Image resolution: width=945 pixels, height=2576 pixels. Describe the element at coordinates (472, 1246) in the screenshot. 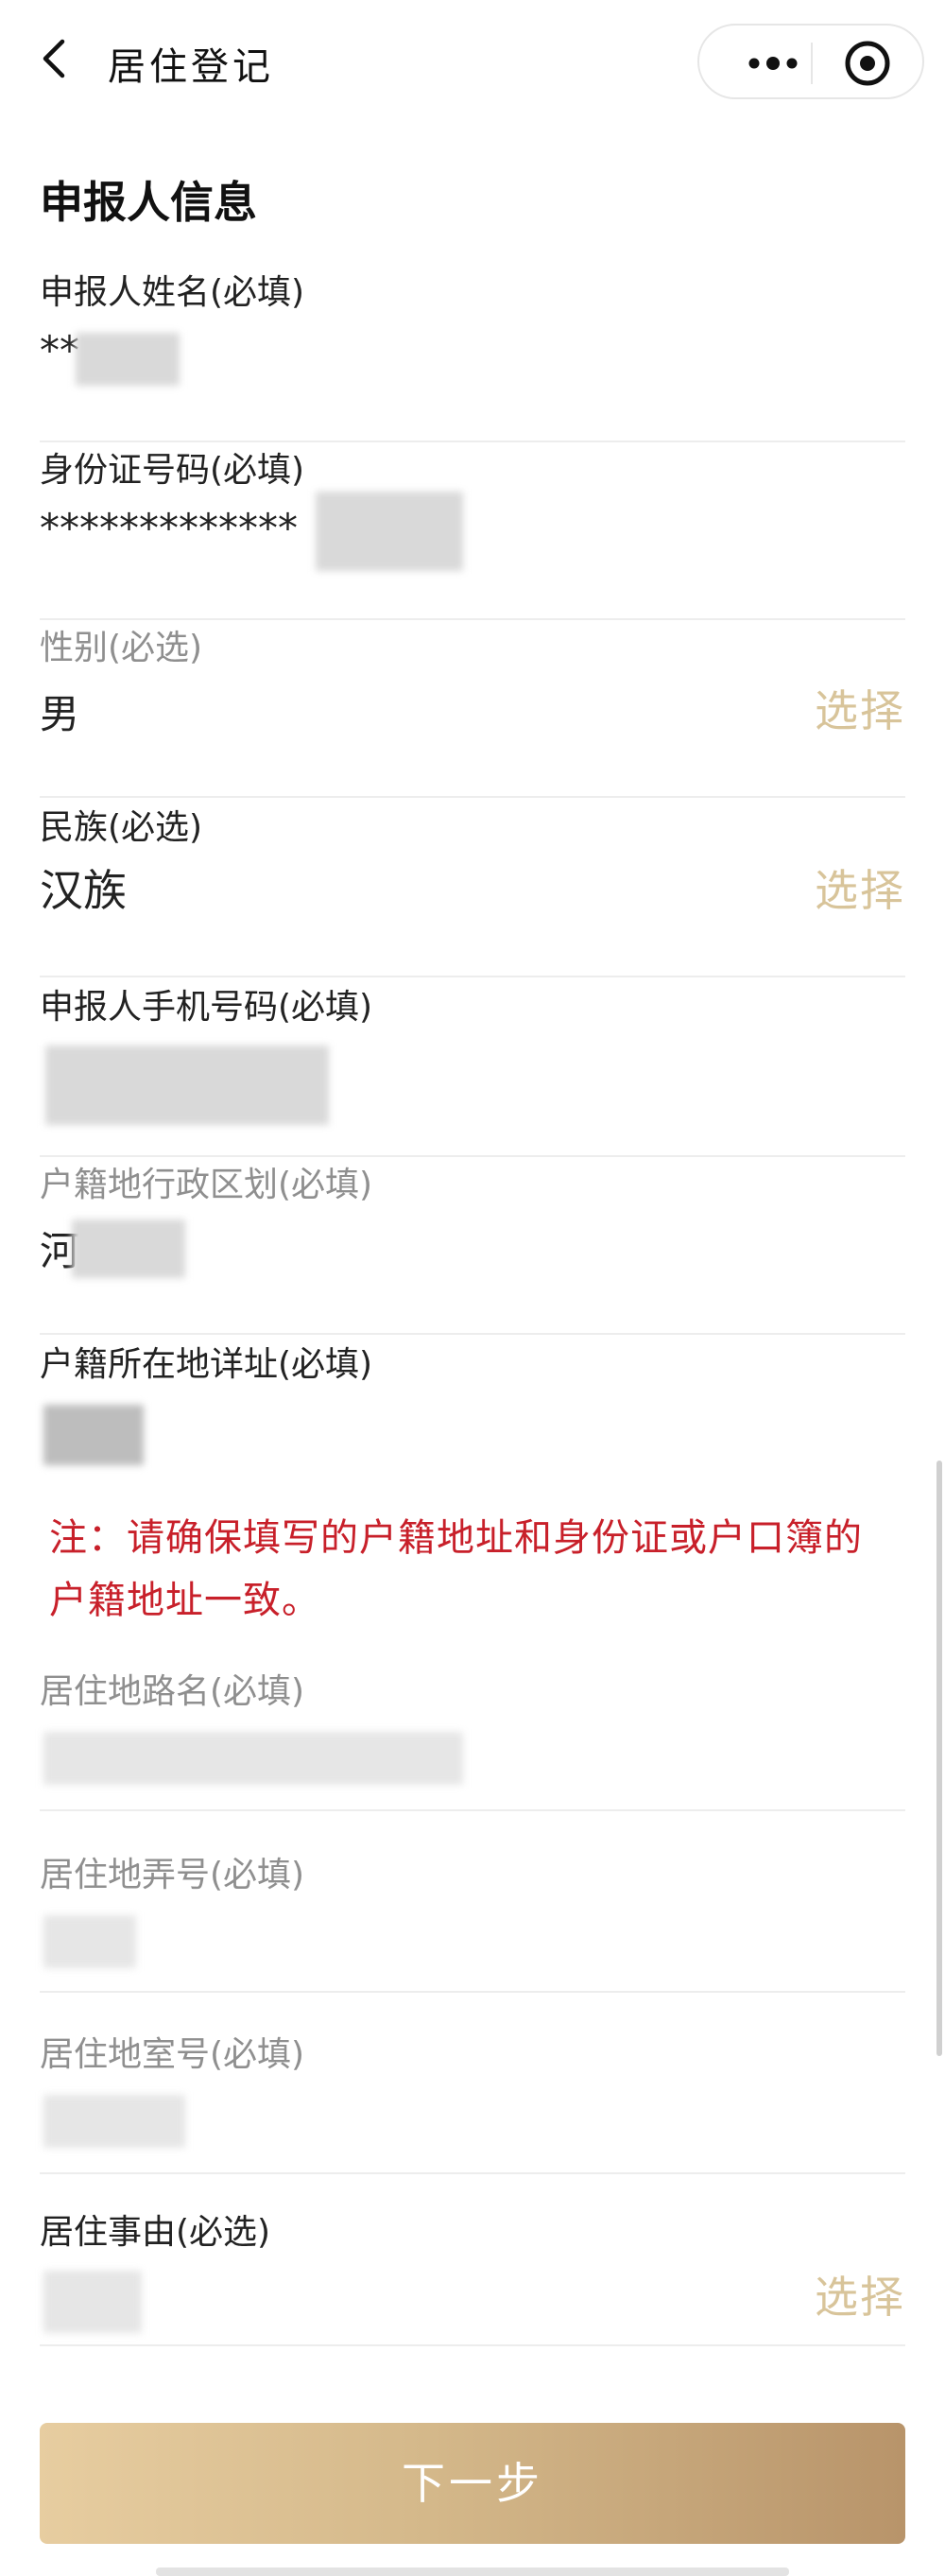

I see `household-division-field: 户籍地行政区划(必填) 河` at that location.